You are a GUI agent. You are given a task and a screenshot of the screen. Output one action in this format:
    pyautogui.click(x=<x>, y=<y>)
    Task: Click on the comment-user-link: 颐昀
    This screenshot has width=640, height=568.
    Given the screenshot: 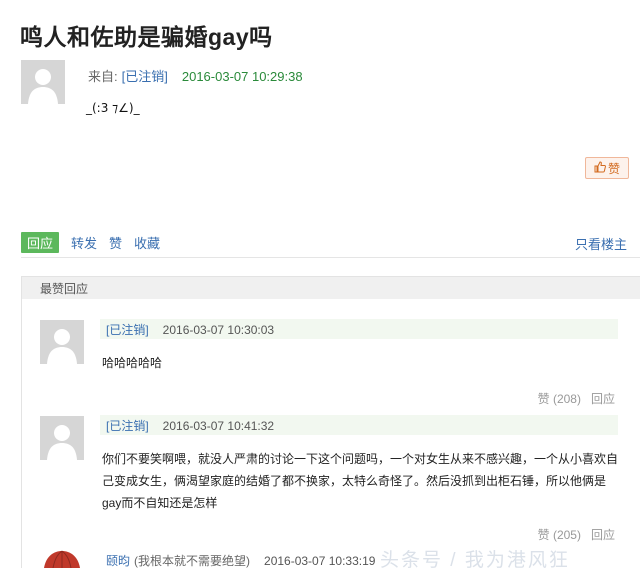 What is the action you would take?
    pyautogui.click(x=118, y=561)
    